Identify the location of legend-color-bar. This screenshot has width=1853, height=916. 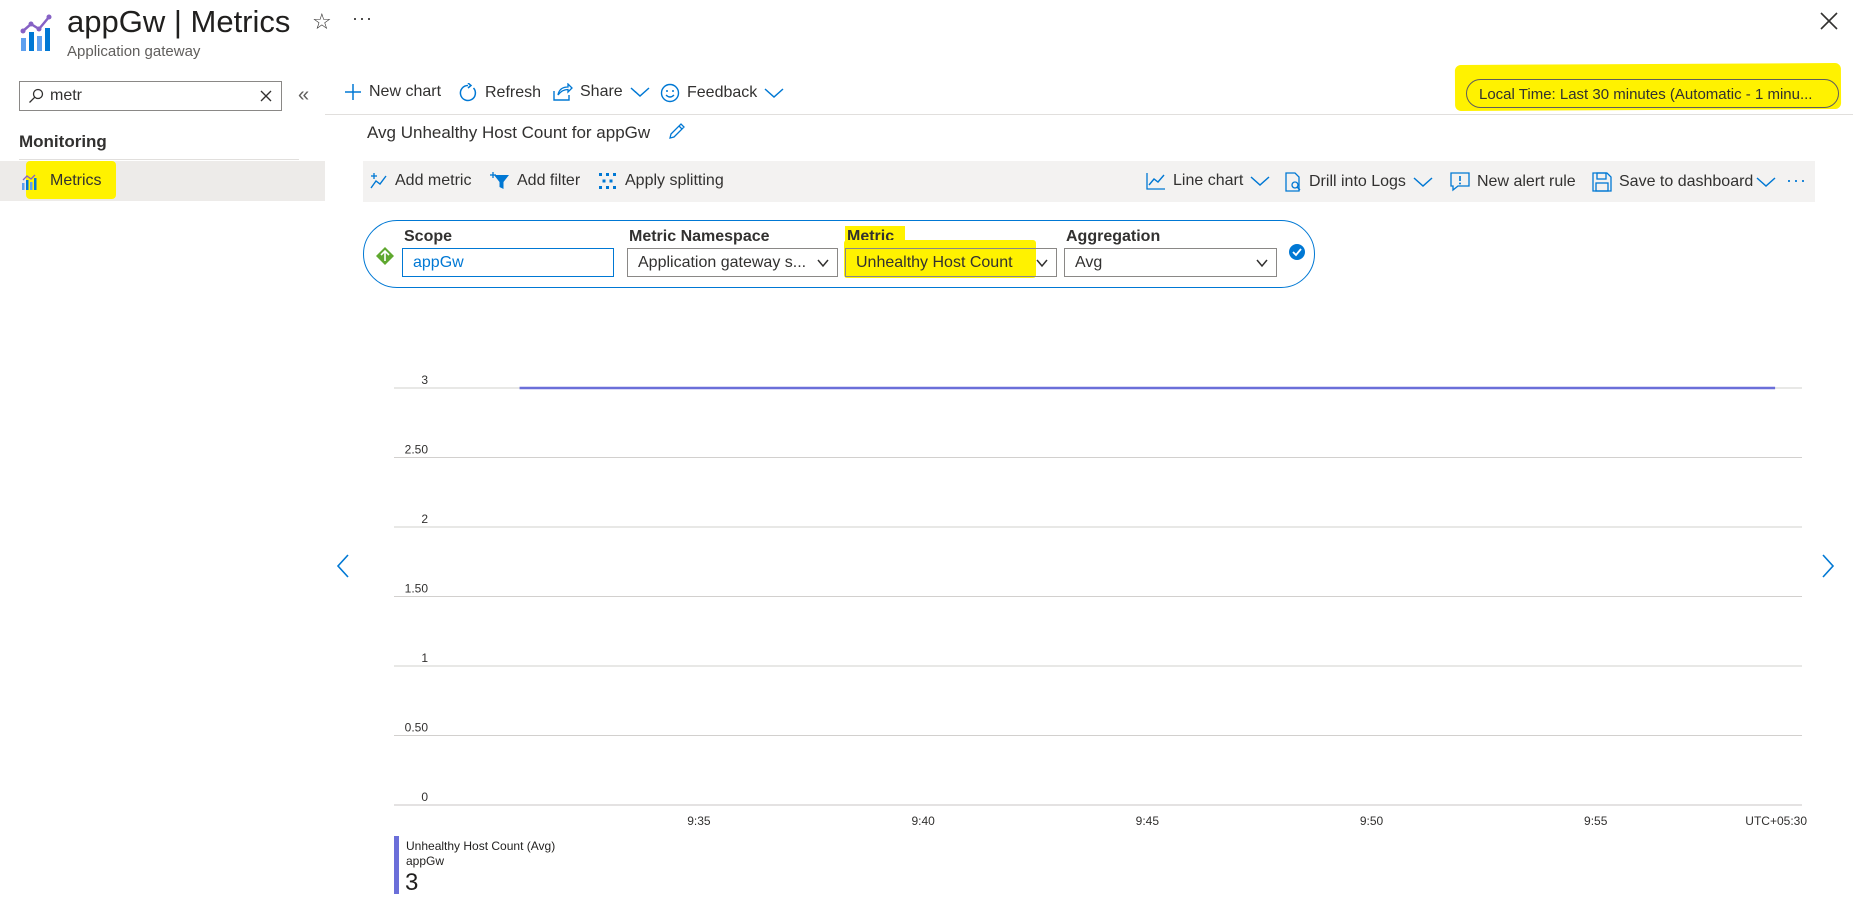
(396, 865).